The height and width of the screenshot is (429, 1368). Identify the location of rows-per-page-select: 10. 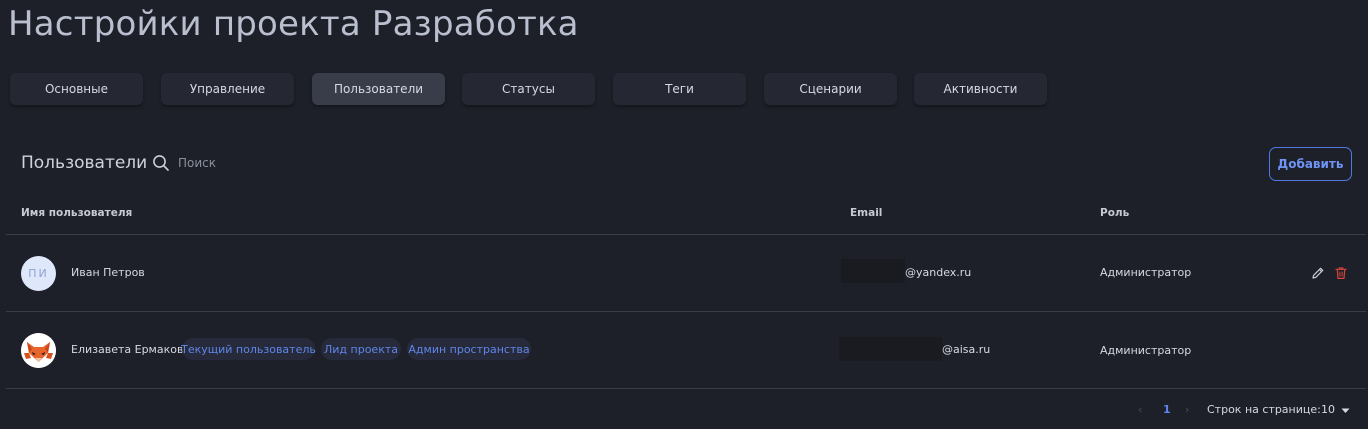
(1328, 409).